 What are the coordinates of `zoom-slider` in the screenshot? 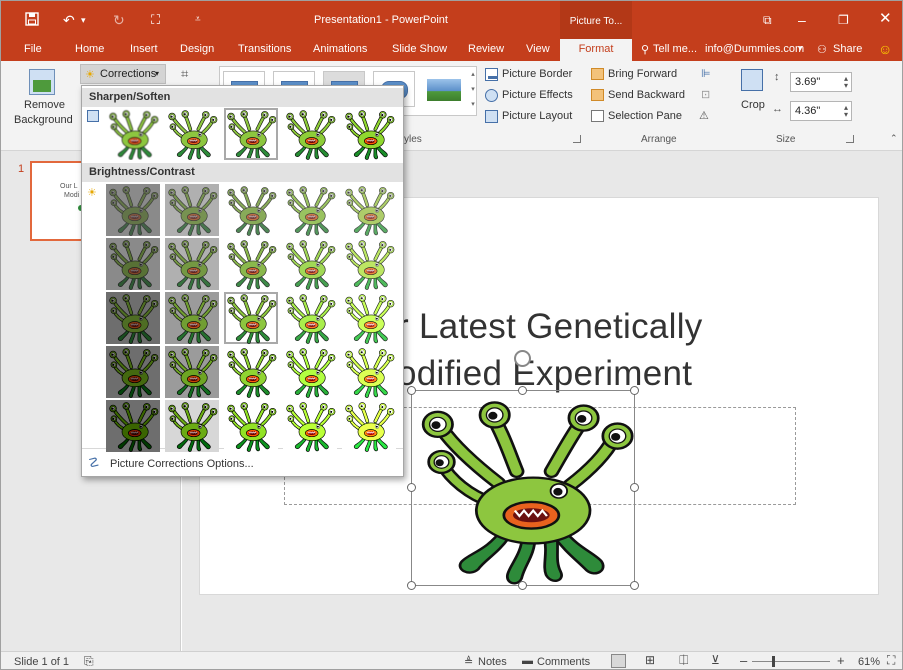 It's located at (791, 661).